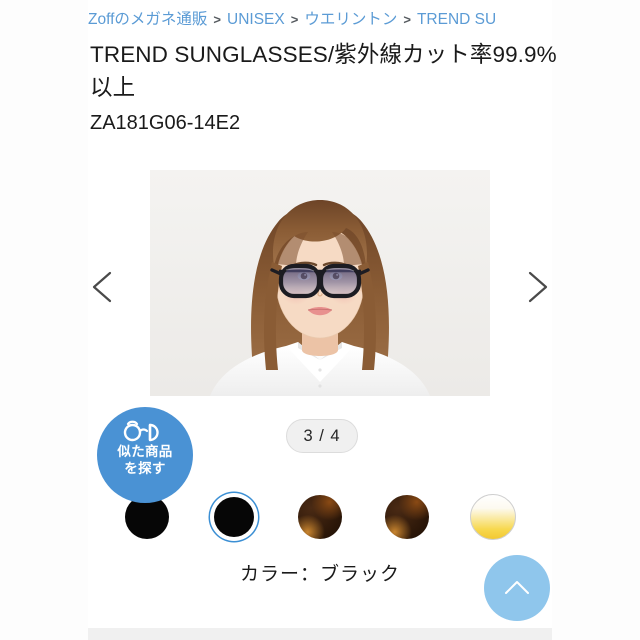 The width and height of the screenshot is (640, 640). I want to click on swatch-dot-selected, so click(233, 517).